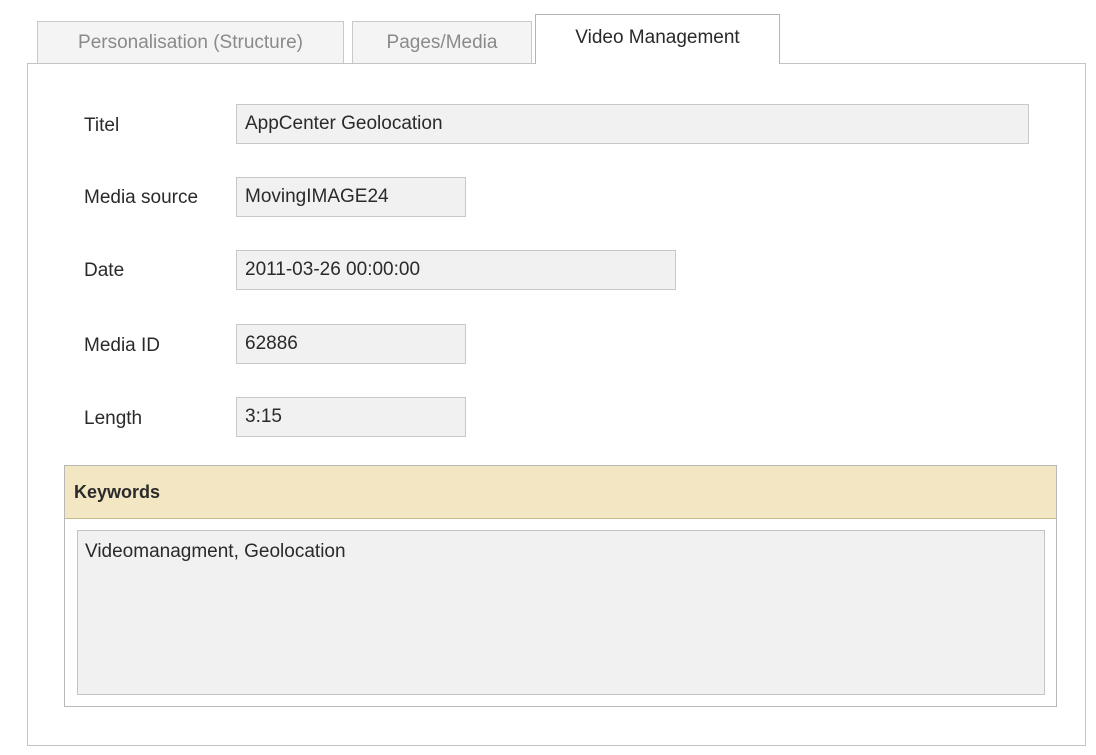 The image size is (1096, 755). What do you see at coordinates (113, 418) in the screenshot?
I see `length-label: Length` at bounding box center [113, 418].